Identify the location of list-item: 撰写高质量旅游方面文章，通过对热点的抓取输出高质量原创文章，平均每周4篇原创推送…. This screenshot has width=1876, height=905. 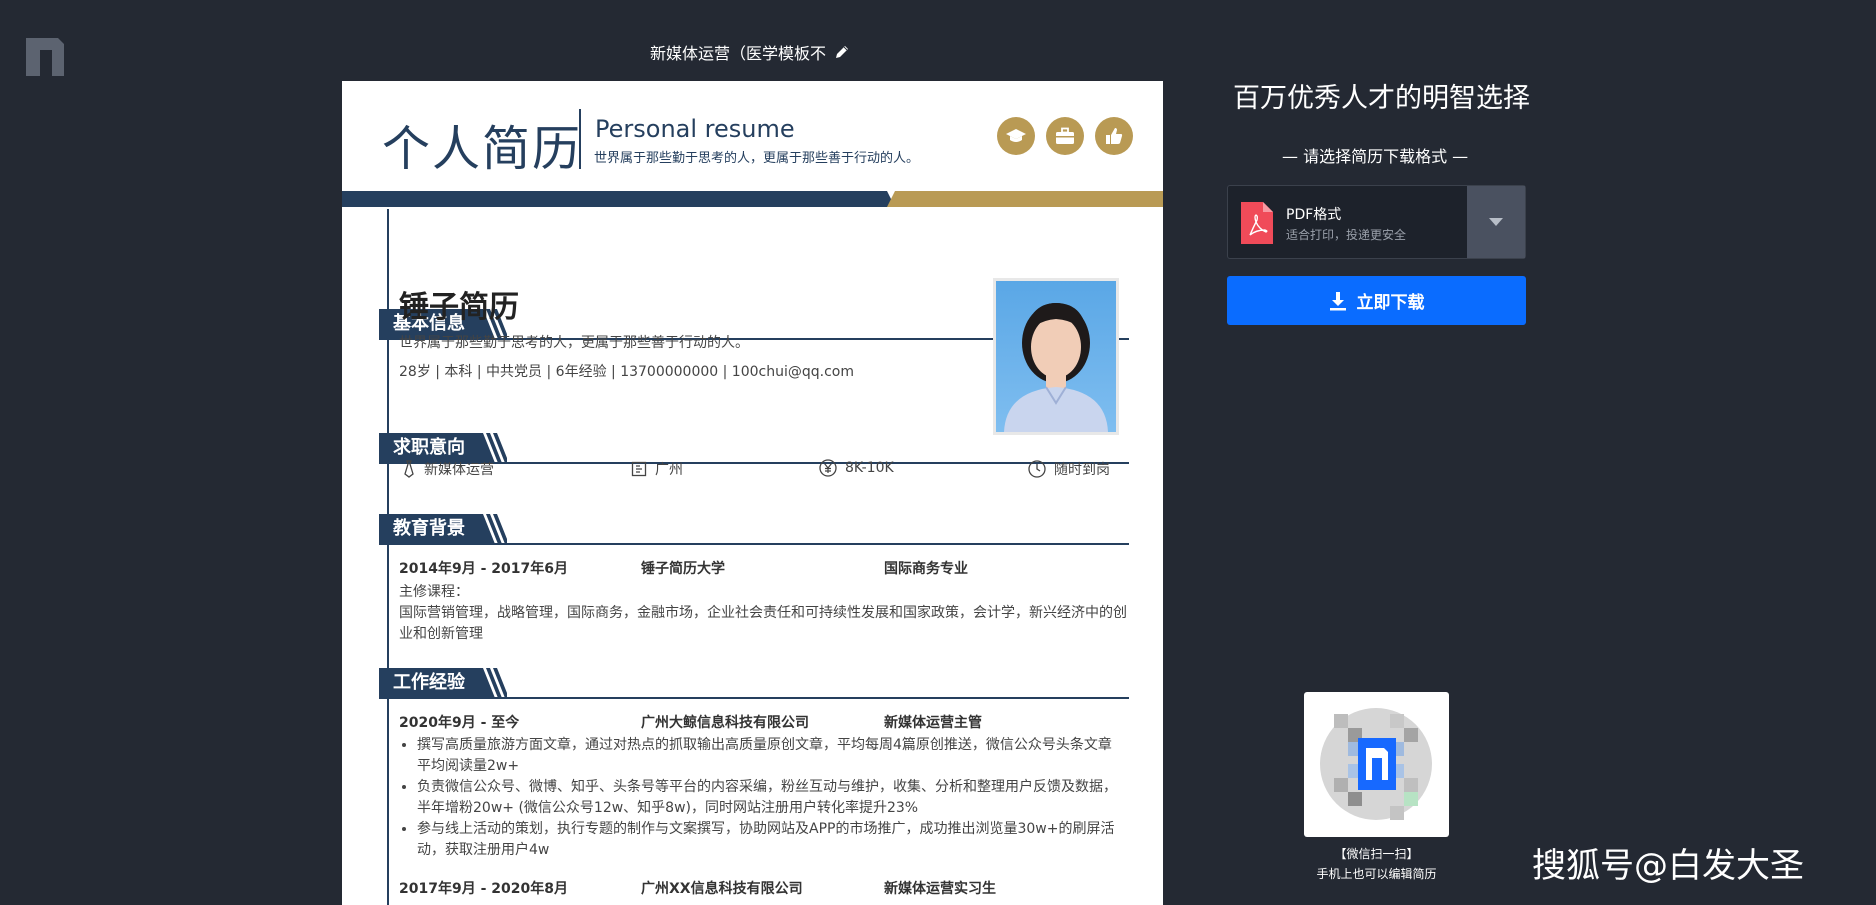
(767, 756).